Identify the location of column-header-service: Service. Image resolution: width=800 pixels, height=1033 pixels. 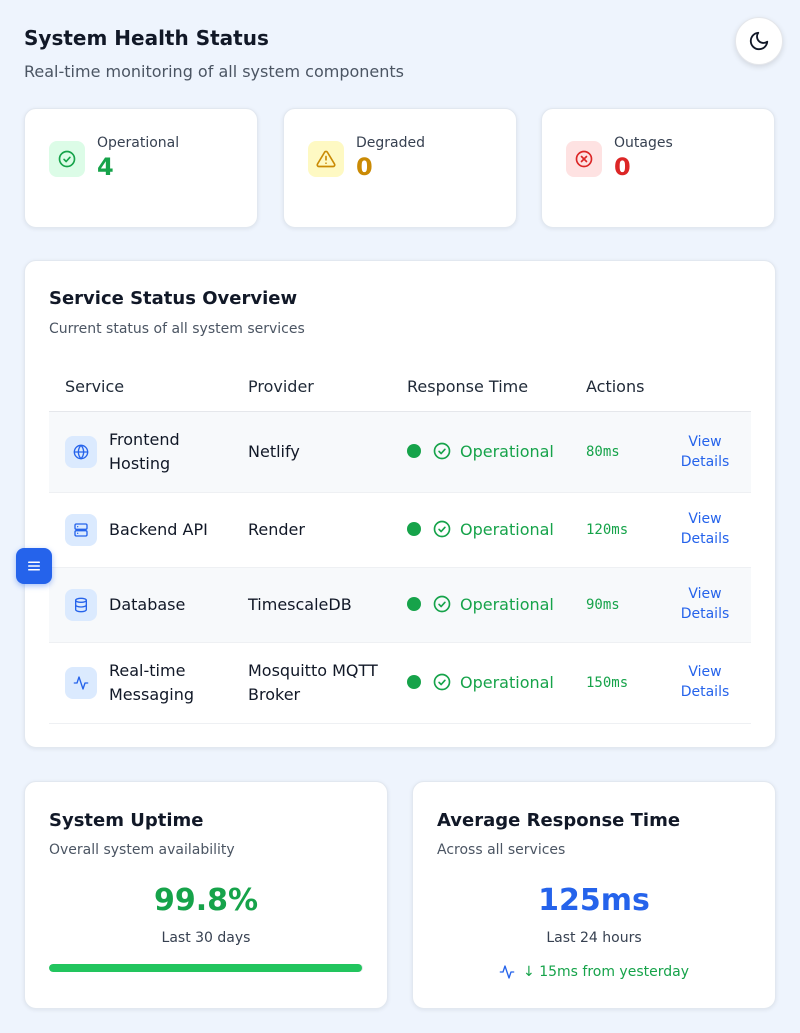
(95, 386).